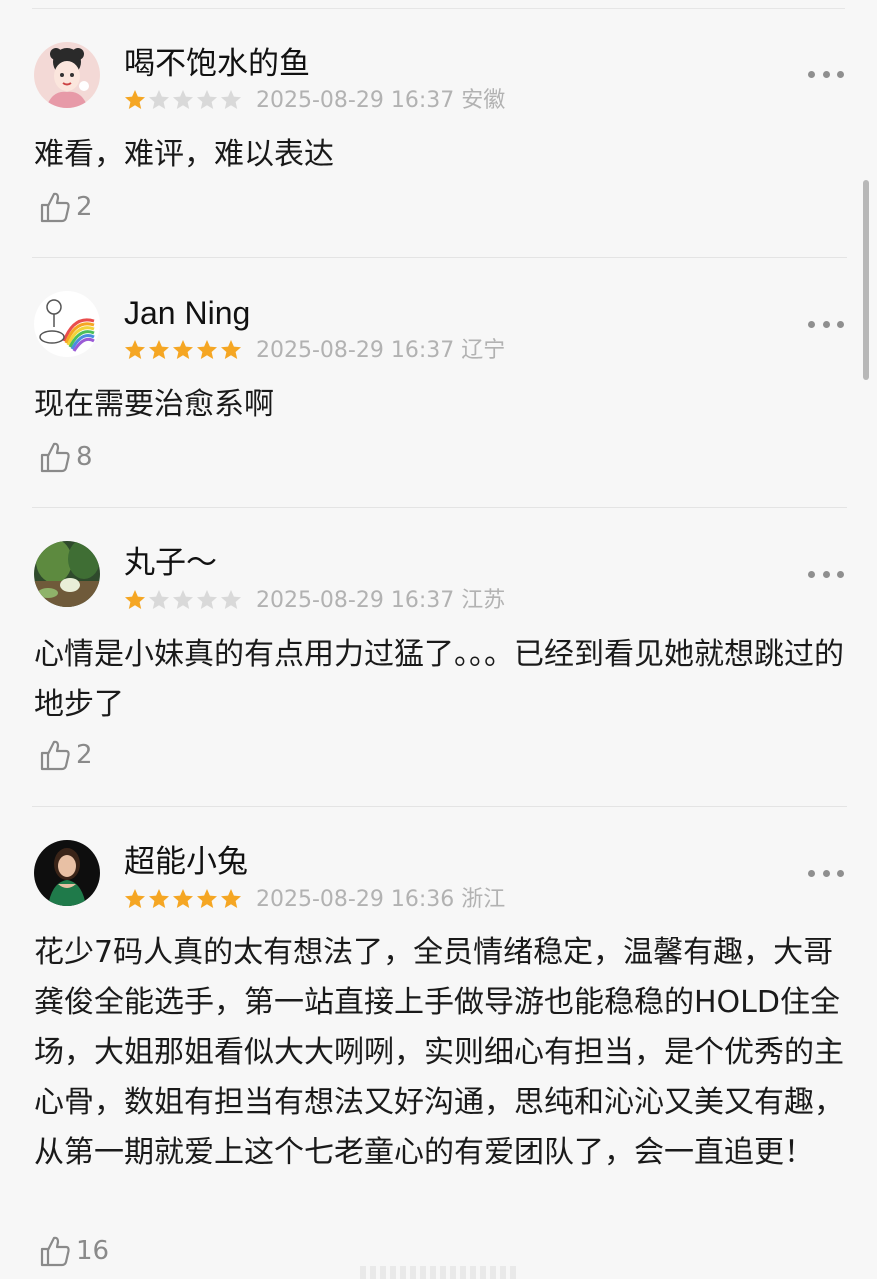  Describe the element at coordinates (186, 862) in the screenshot. I see `username: 超能小兔` at that location.